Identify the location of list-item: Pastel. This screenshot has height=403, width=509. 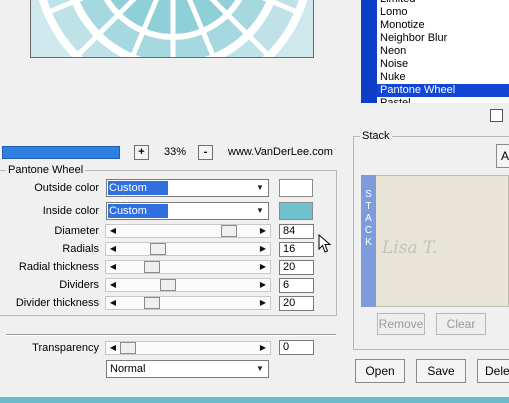
(443, 100).